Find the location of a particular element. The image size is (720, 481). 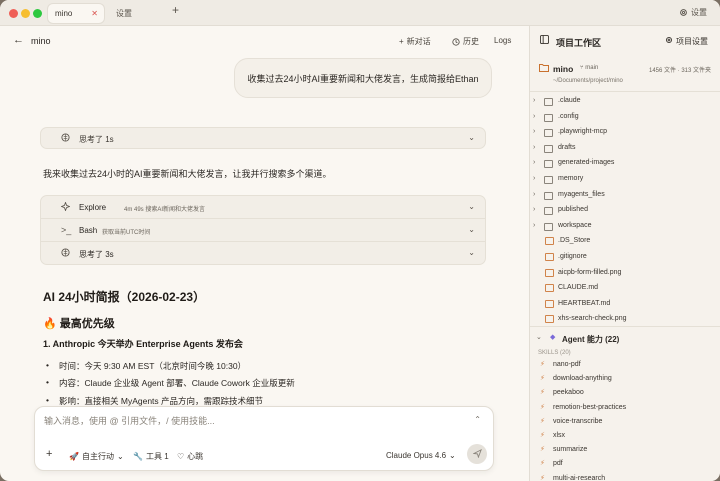

tab-mino: mino ✕ is located at coordinates (76, 13).